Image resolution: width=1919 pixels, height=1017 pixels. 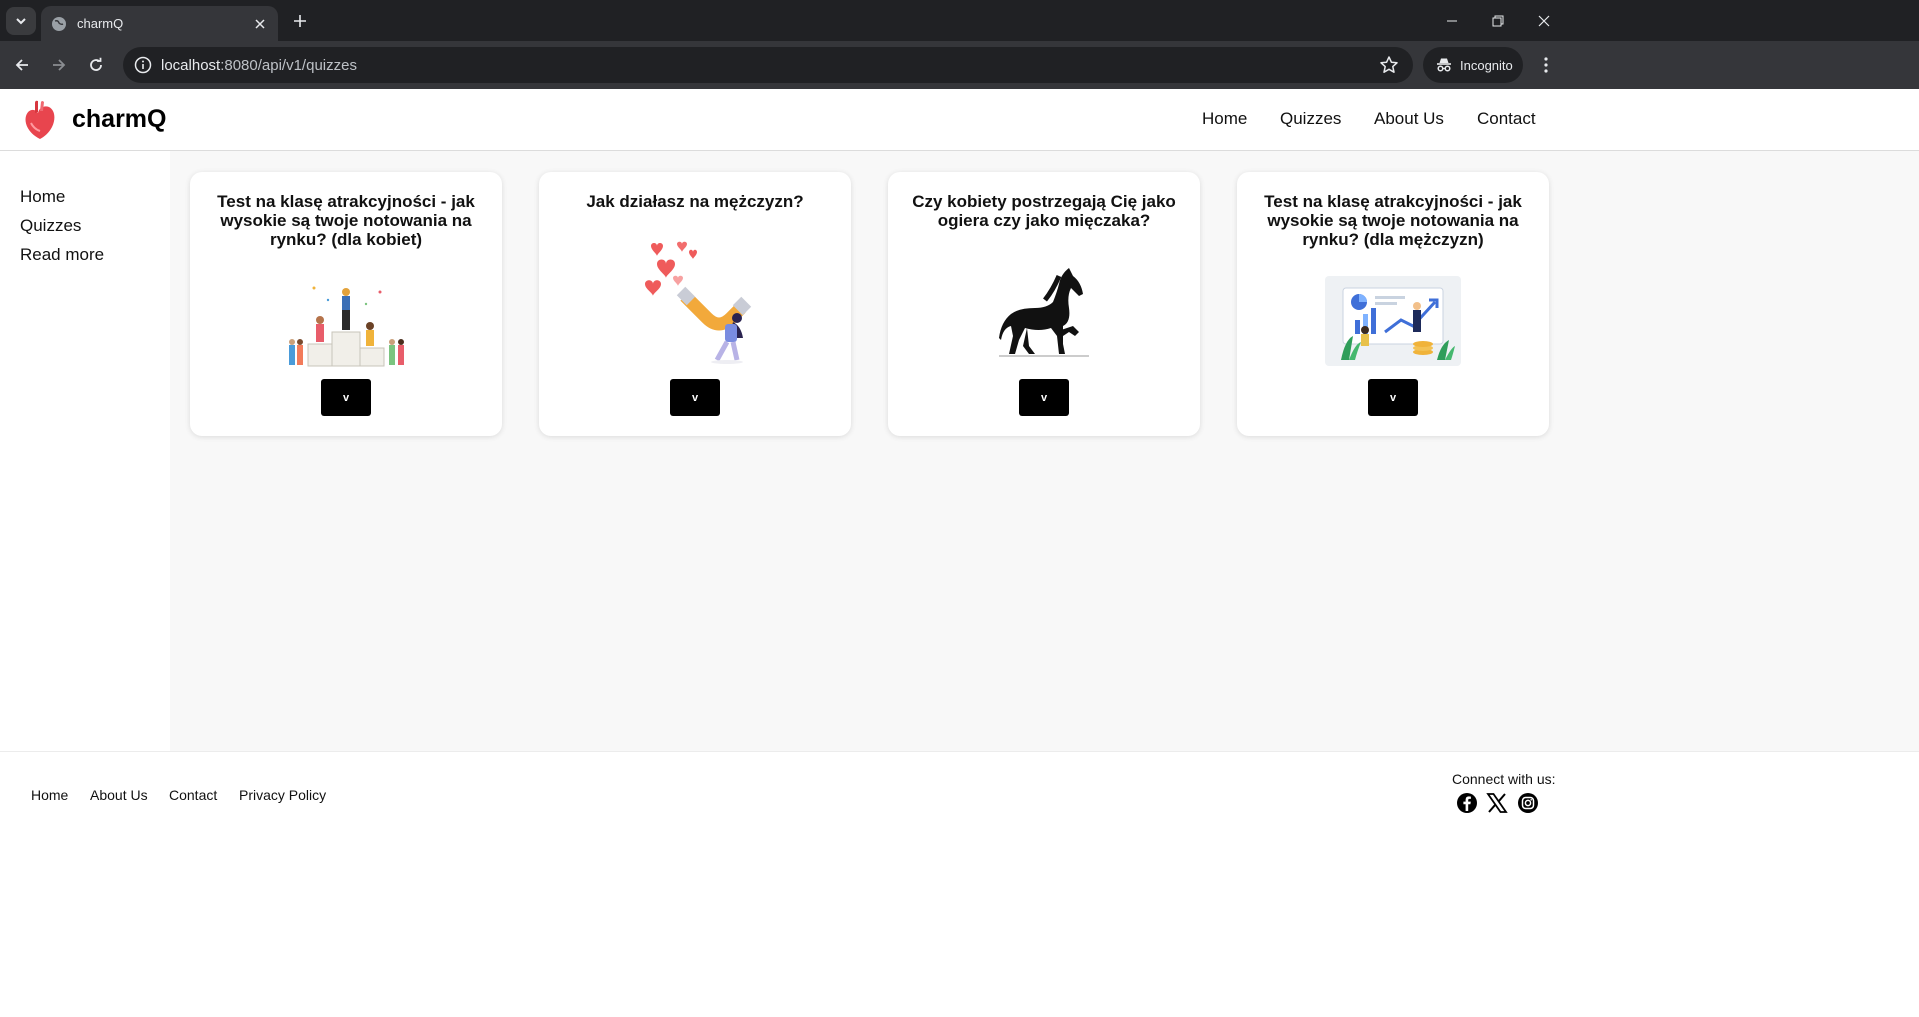 I want to click on back-button, so click(x=22, y=65).